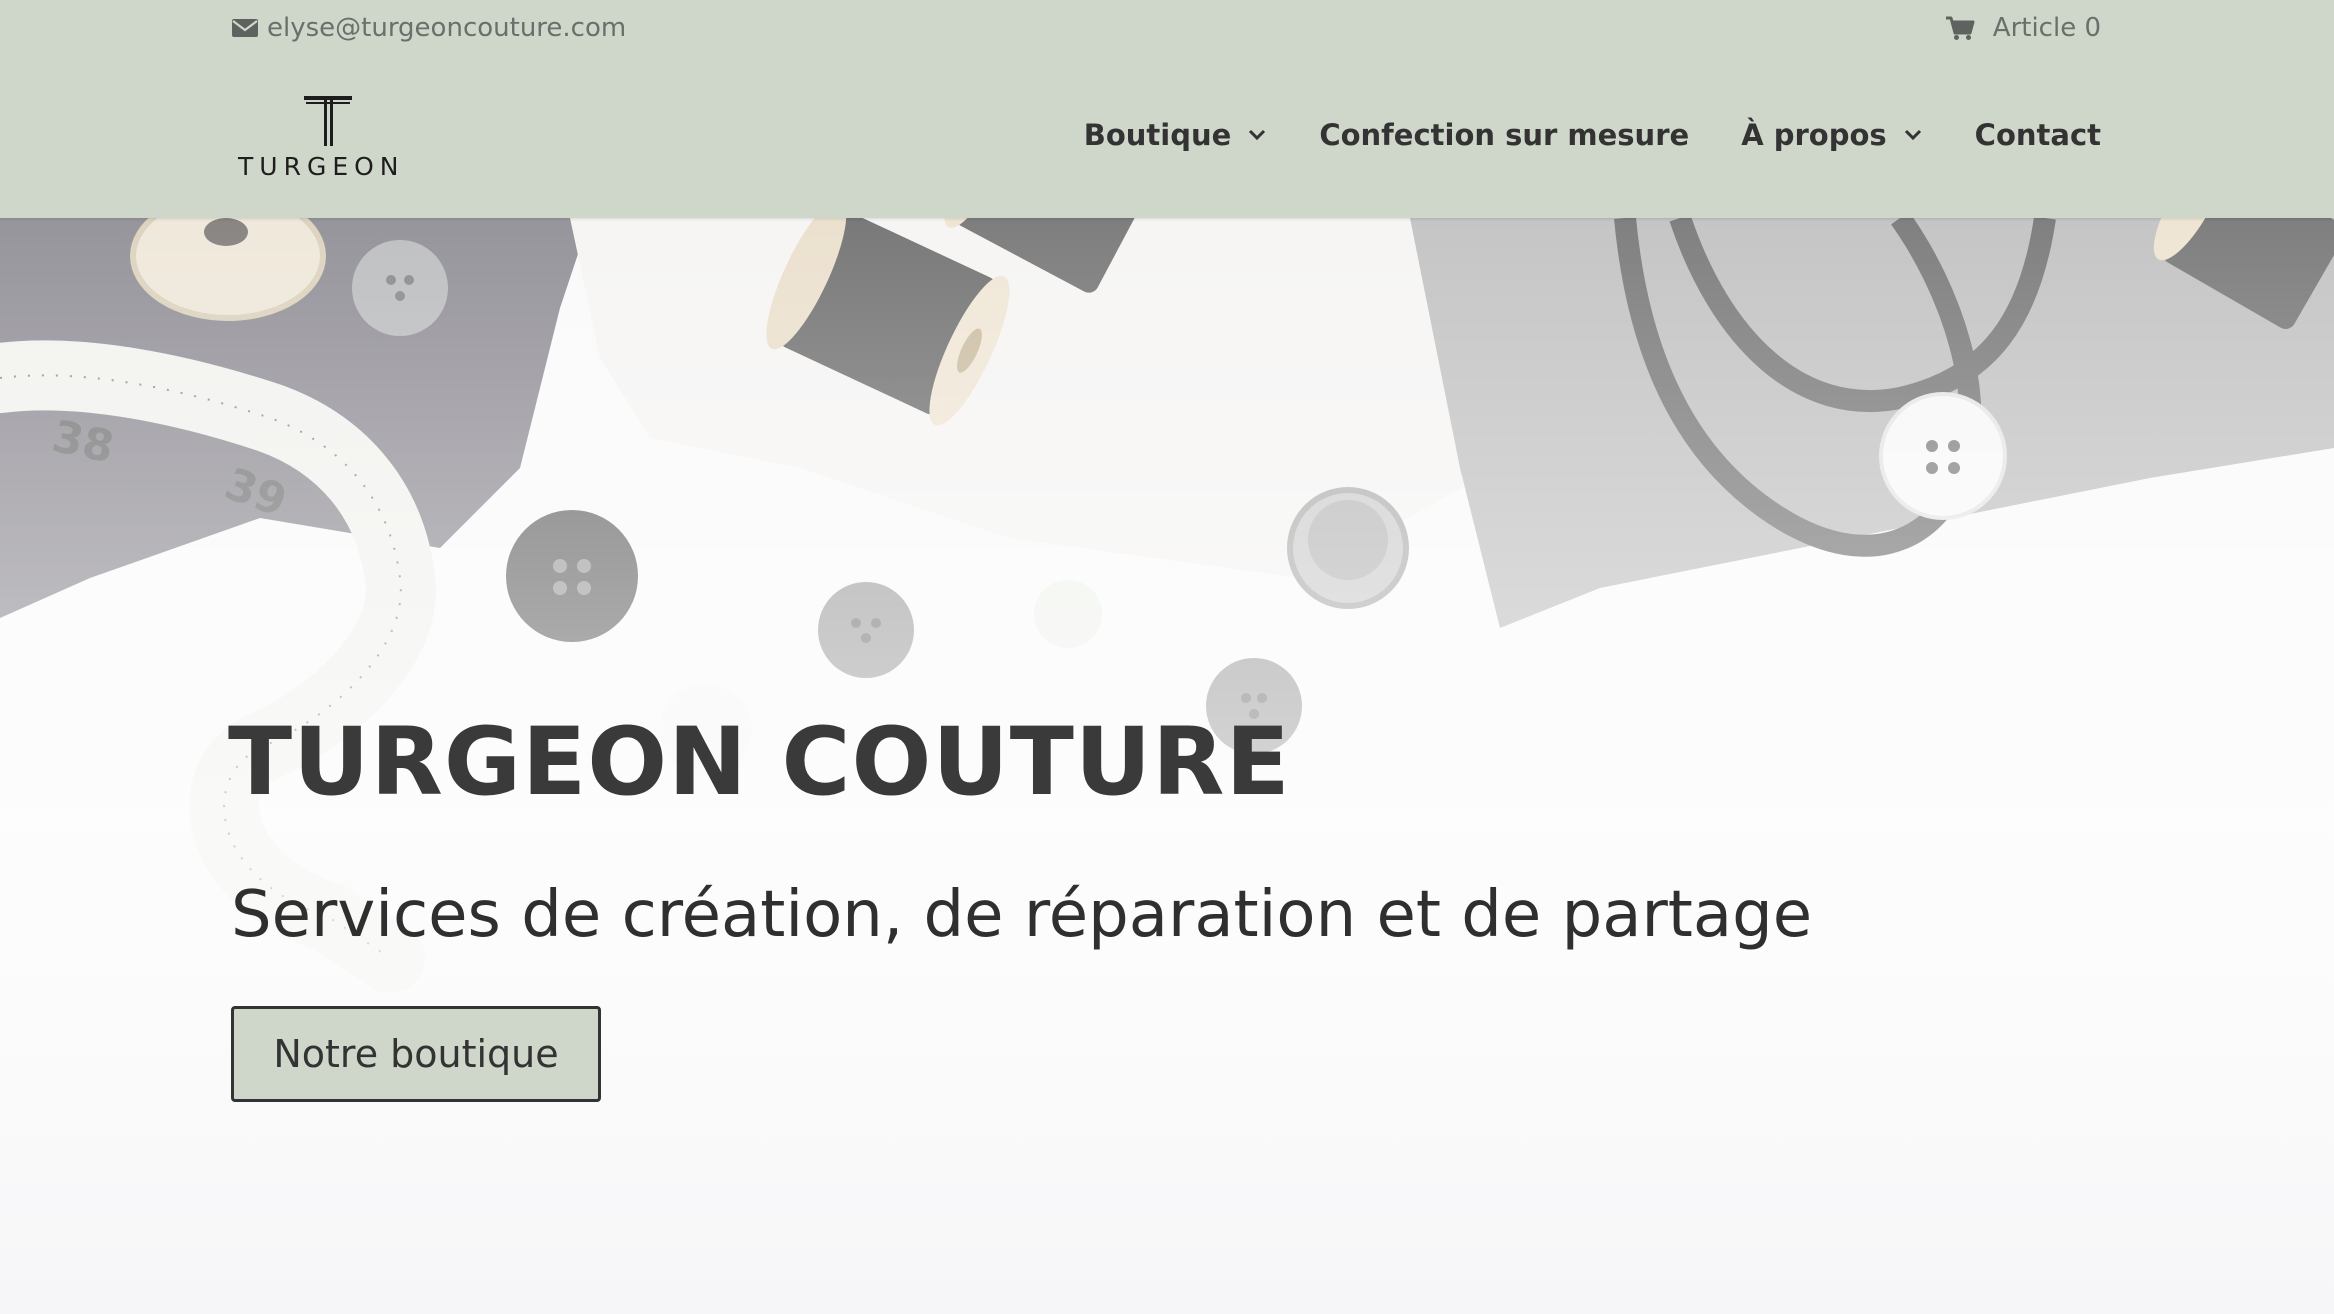  I want to click on envelope-icon, so click(245, 28).